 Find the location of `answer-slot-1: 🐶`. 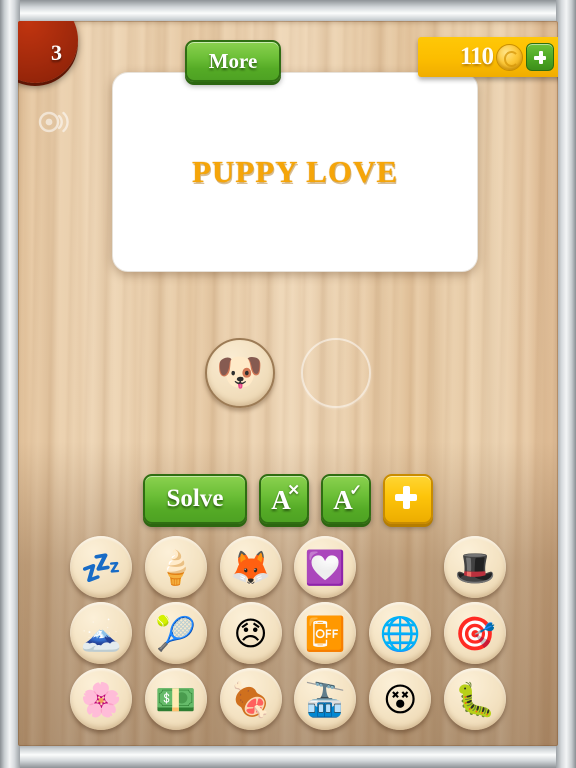

answer-slot-1: 🐶 is located at coordinates (240, 373).